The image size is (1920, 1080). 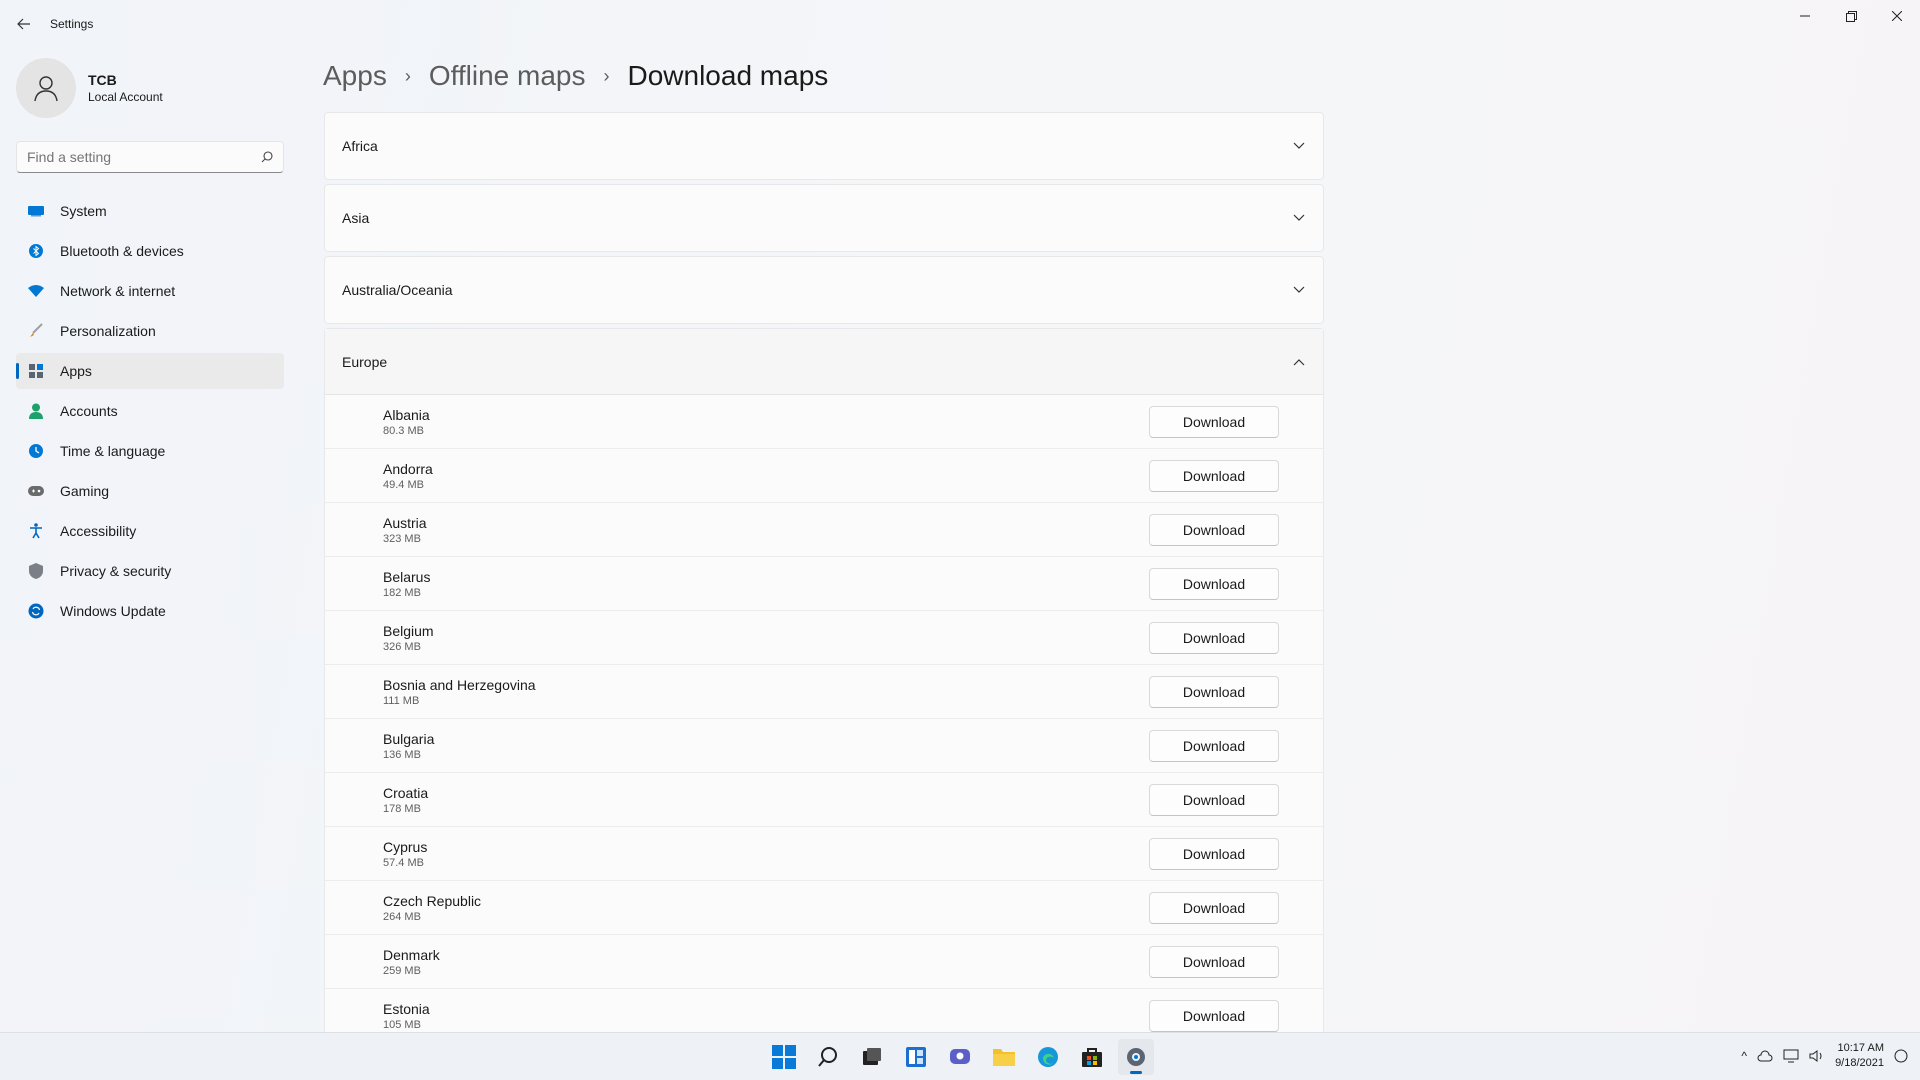 I want to click on close-button, so click(x=1897, y=16).